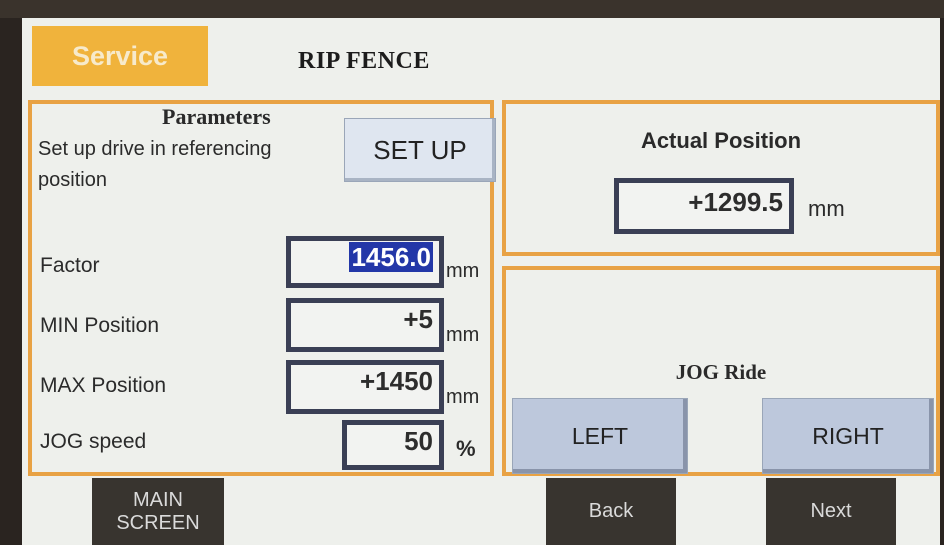  I want to click on setup-button-label: SET UP, so click(420, 149).